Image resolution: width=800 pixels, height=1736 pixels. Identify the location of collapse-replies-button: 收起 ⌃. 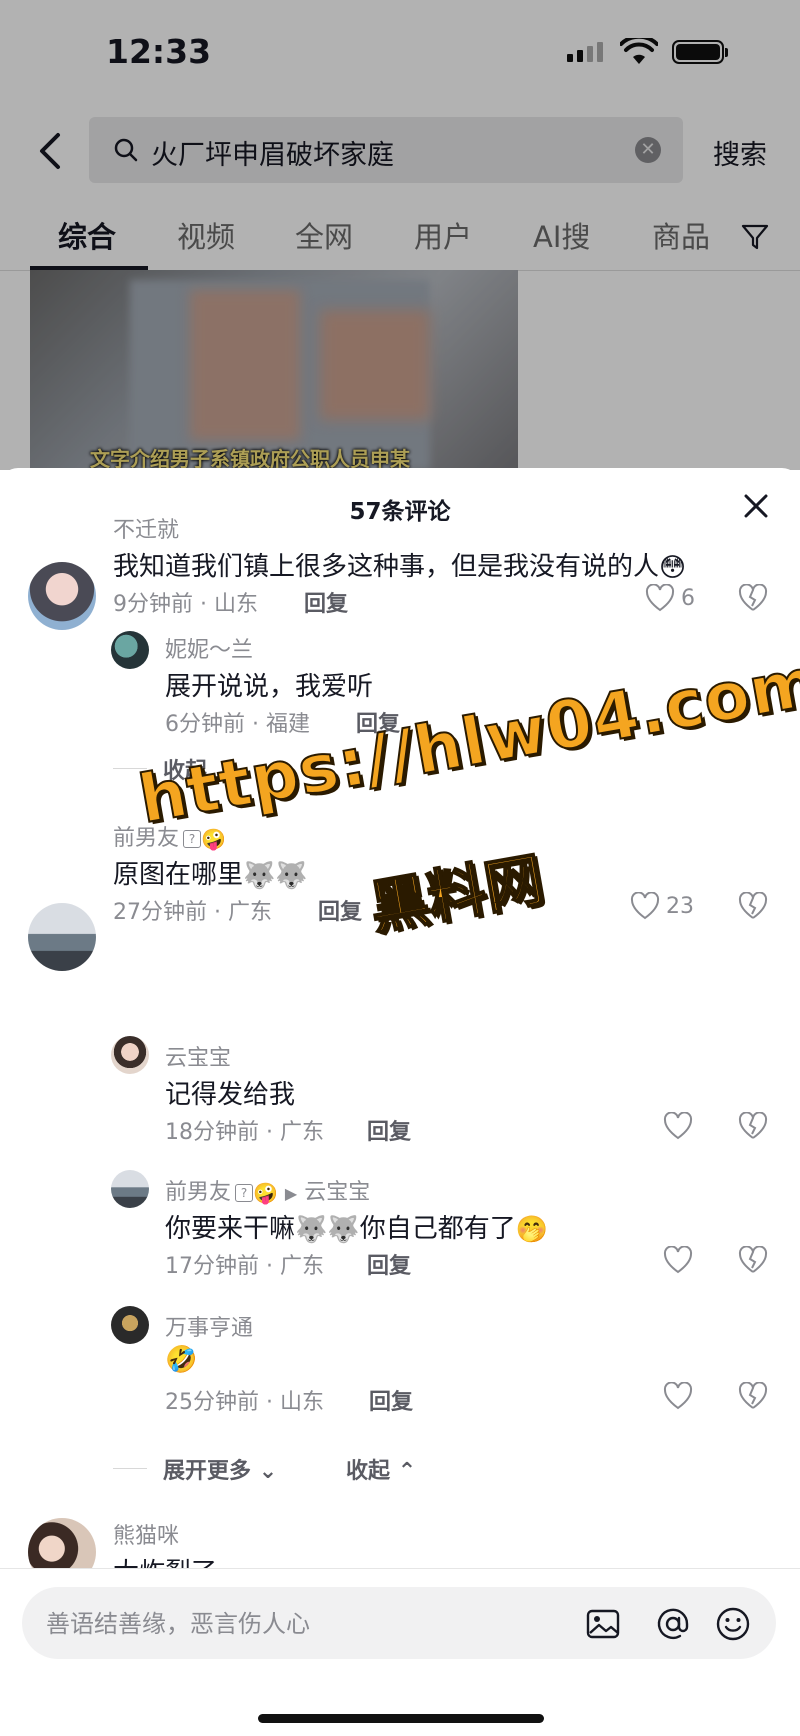
(381, 1469).